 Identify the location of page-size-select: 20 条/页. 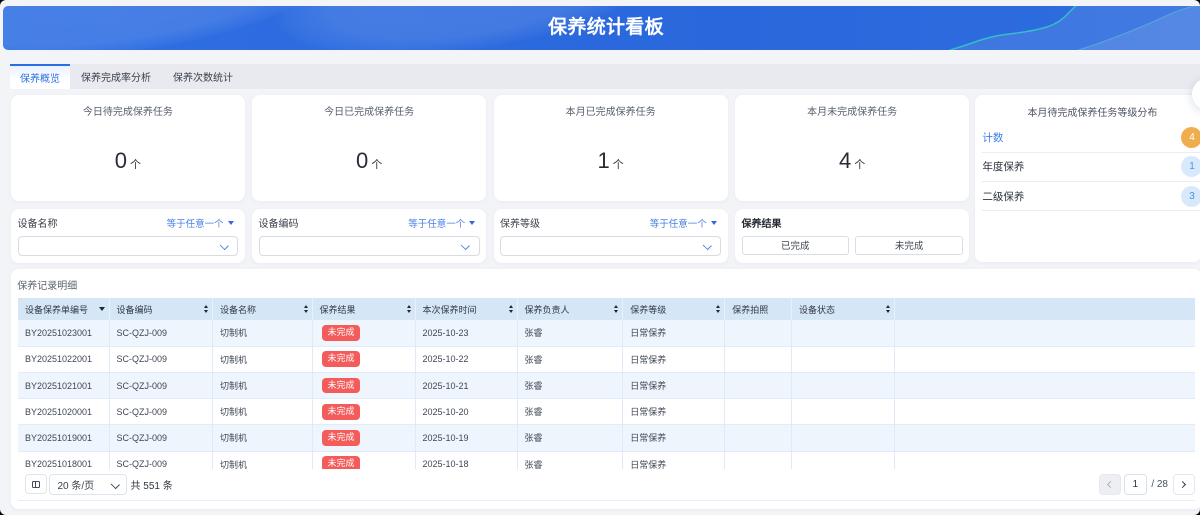
(88, 484).